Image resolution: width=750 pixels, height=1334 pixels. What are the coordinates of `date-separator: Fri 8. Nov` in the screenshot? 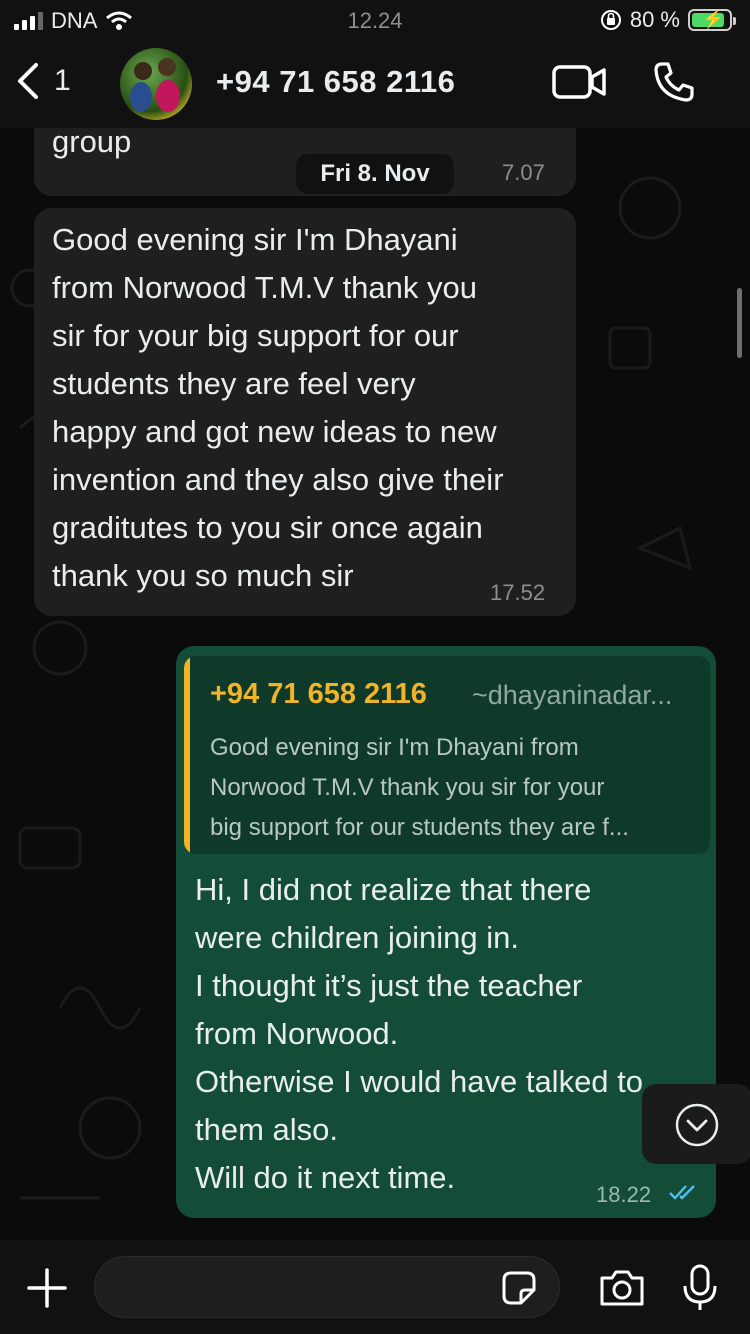 It's located at (375, 174).